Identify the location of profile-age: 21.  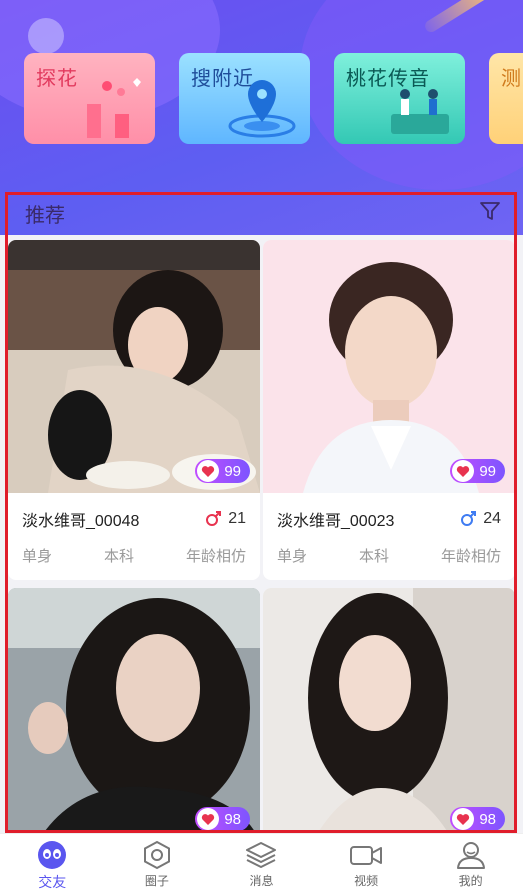
(237, 518).